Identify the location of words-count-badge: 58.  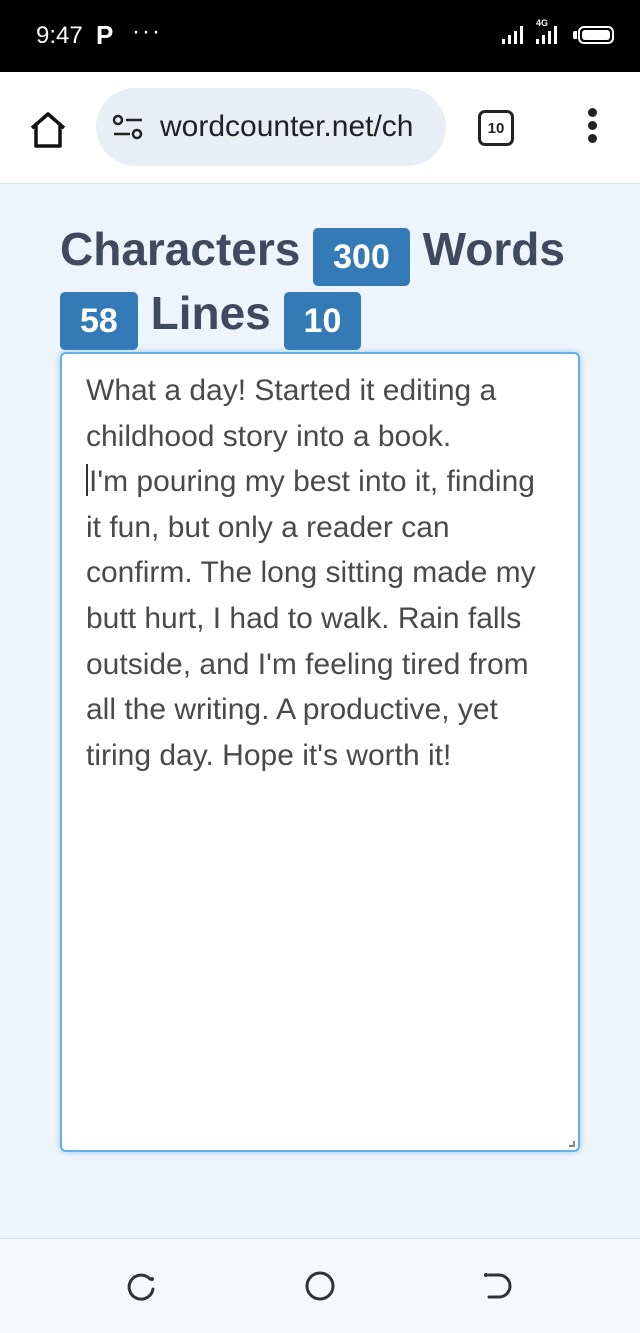
(99, 321).